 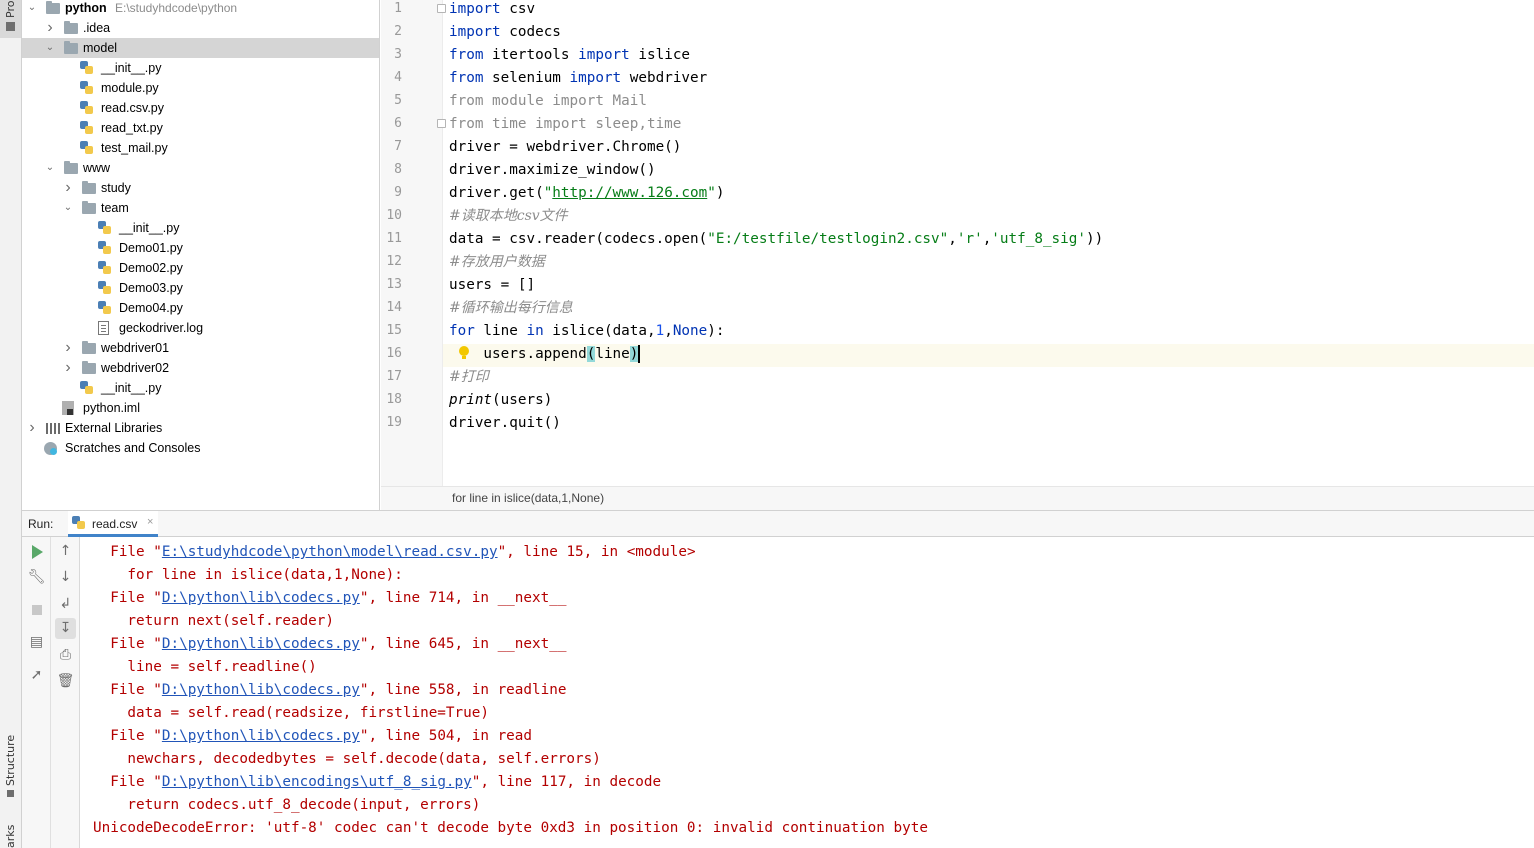 What do you see at coordinates (10, 830) in the screenshot?
I see `bookmarks-tool-tab: arks` at bounding box center [10, 830].